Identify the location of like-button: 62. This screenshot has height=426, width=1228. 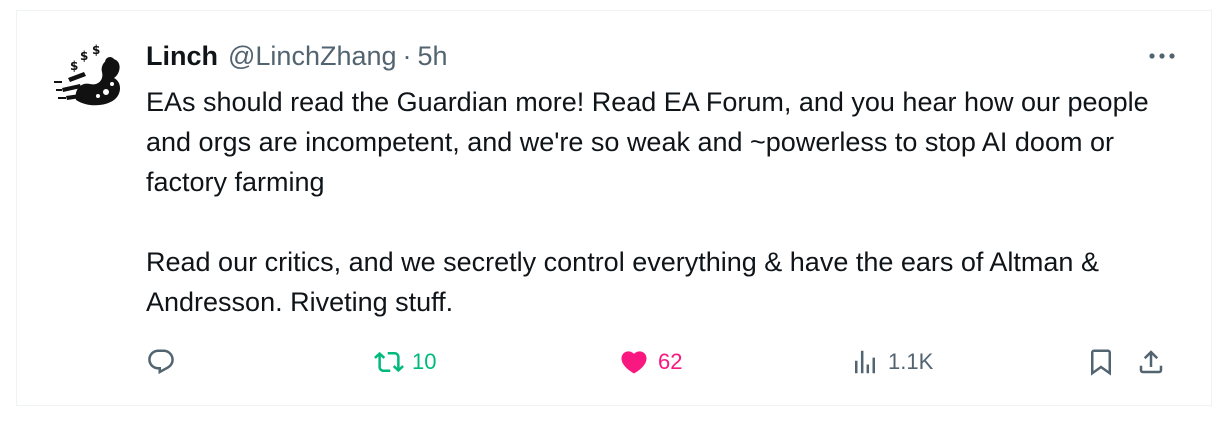
(650, 362).